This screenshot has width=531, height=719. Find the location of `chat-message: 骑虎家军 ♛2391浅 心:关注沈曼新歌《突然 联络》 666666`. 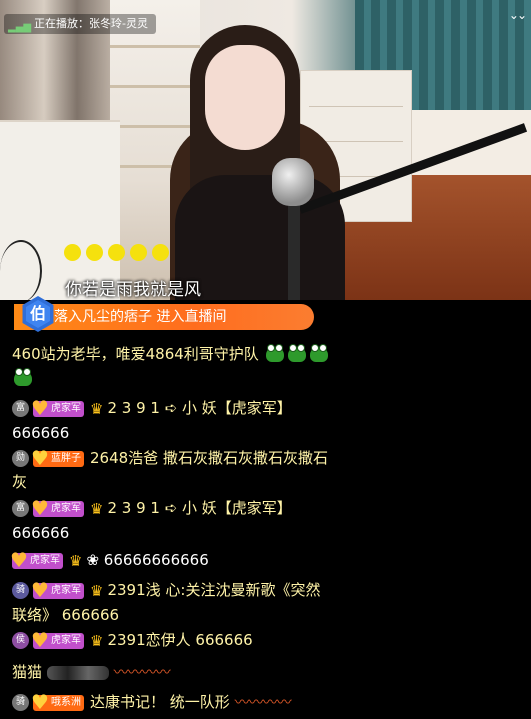

chat-message: 骑虎家军 ♛2391浅 心:关注沈曼新歌《突然 联络》 666666 is located at coordinates (264, 602).